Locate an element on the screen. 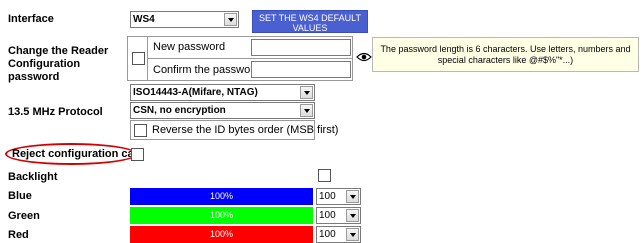  protocol-encryption-select: CSN, no encryption is located at coordinates (222, 110).